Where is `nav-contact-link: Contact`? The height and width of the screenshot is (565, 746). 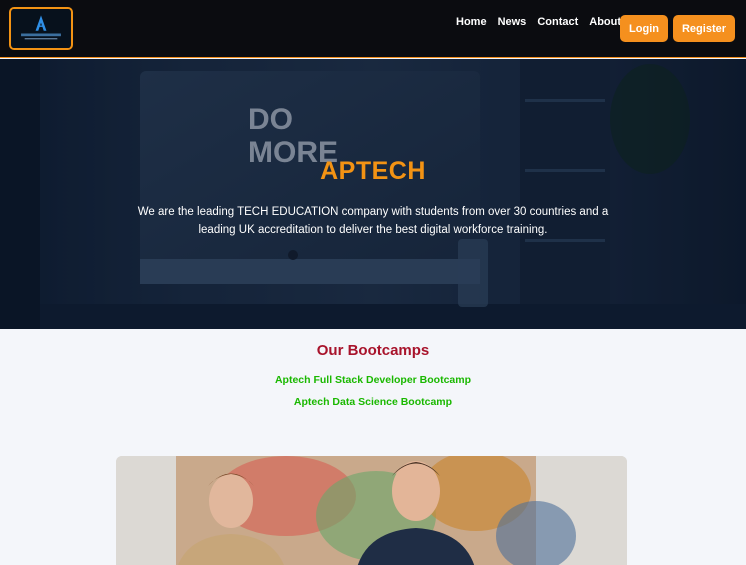
nav-contact-link: Contact is located at coordinates (557, 22).